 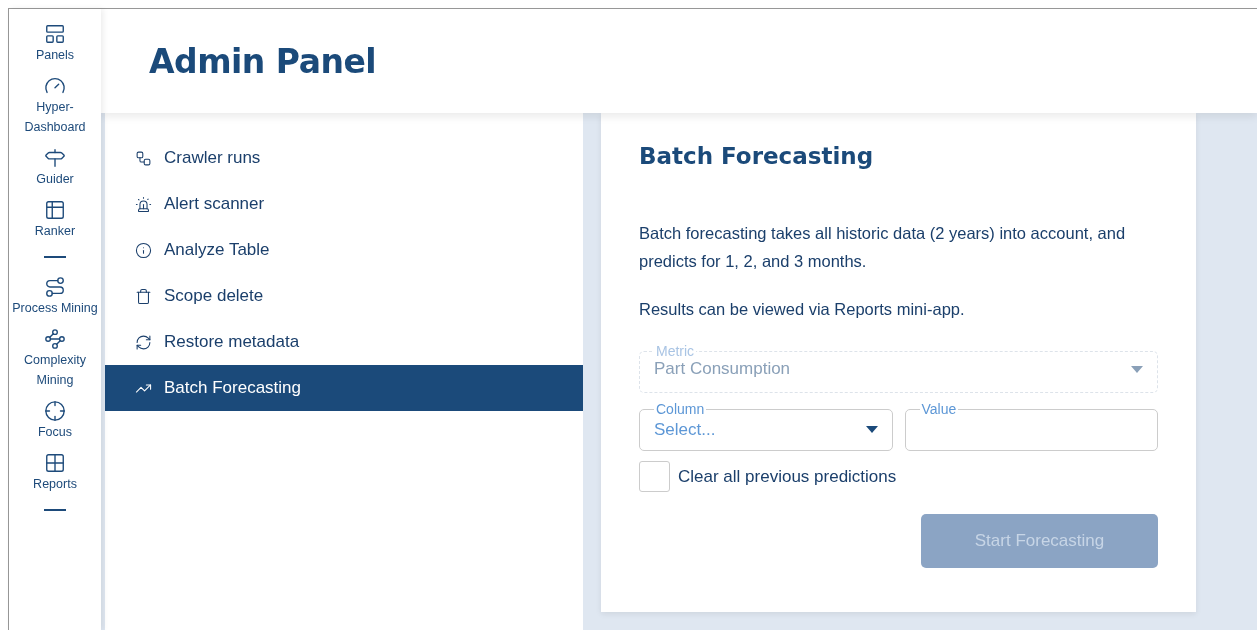 I want to click on siren-icon, so click(x=143, y=204).